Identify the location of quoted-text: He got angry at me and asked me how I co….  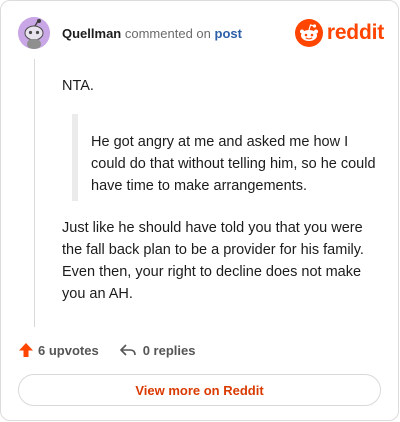
(233, 164).